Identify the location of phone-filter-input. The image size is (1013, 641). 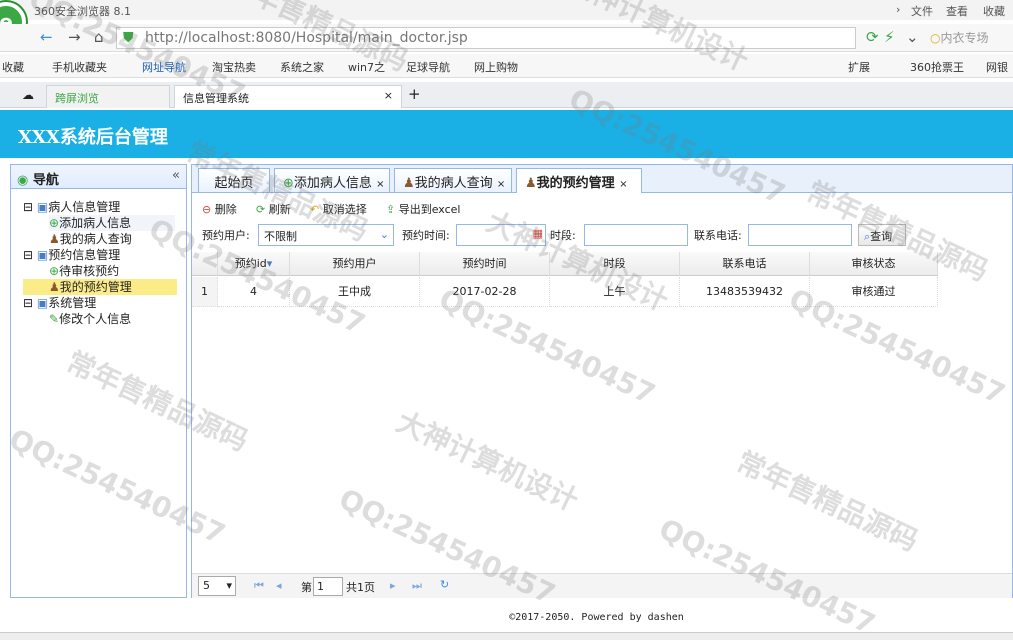
(800, 235).